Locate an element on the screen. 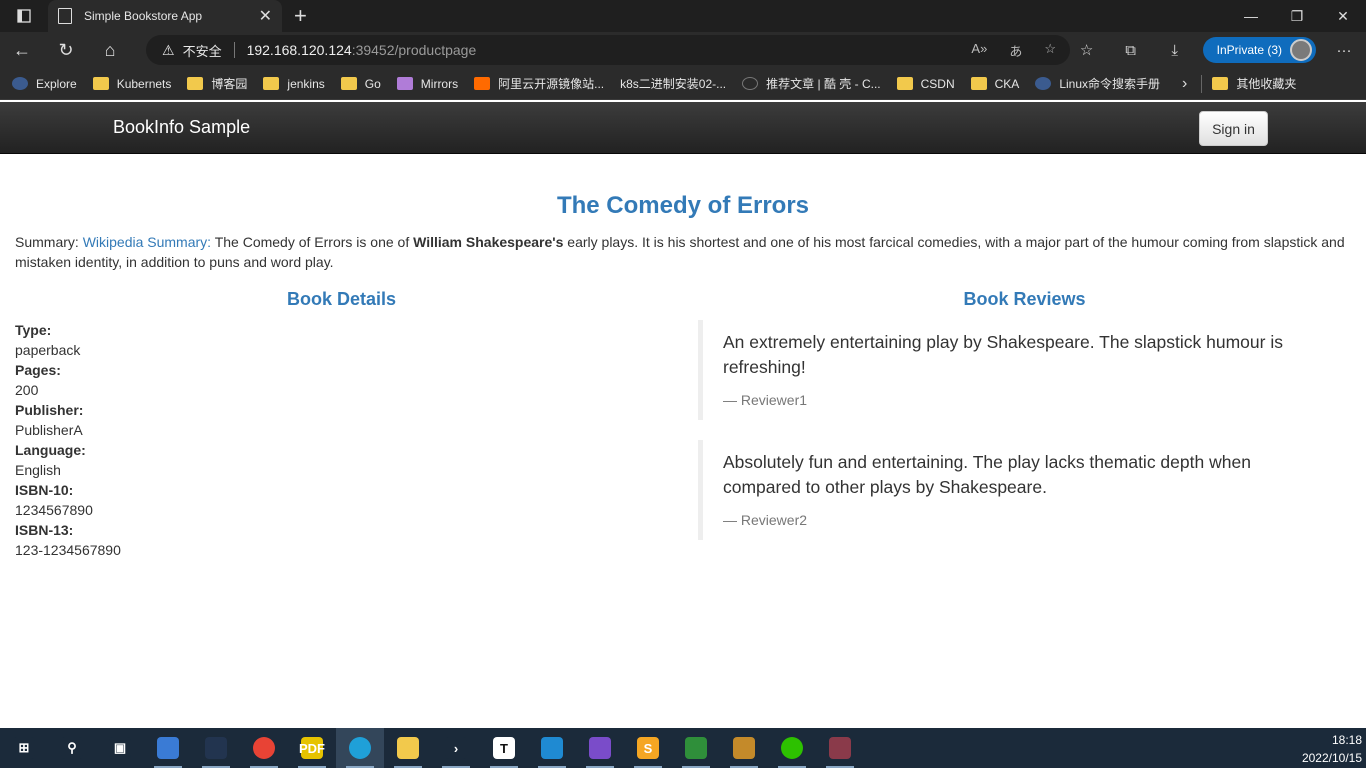 Image resolution: width=1366 pixels, height=768 pixels. restore-icon: ❐ is located at coordinates (1297, 16).